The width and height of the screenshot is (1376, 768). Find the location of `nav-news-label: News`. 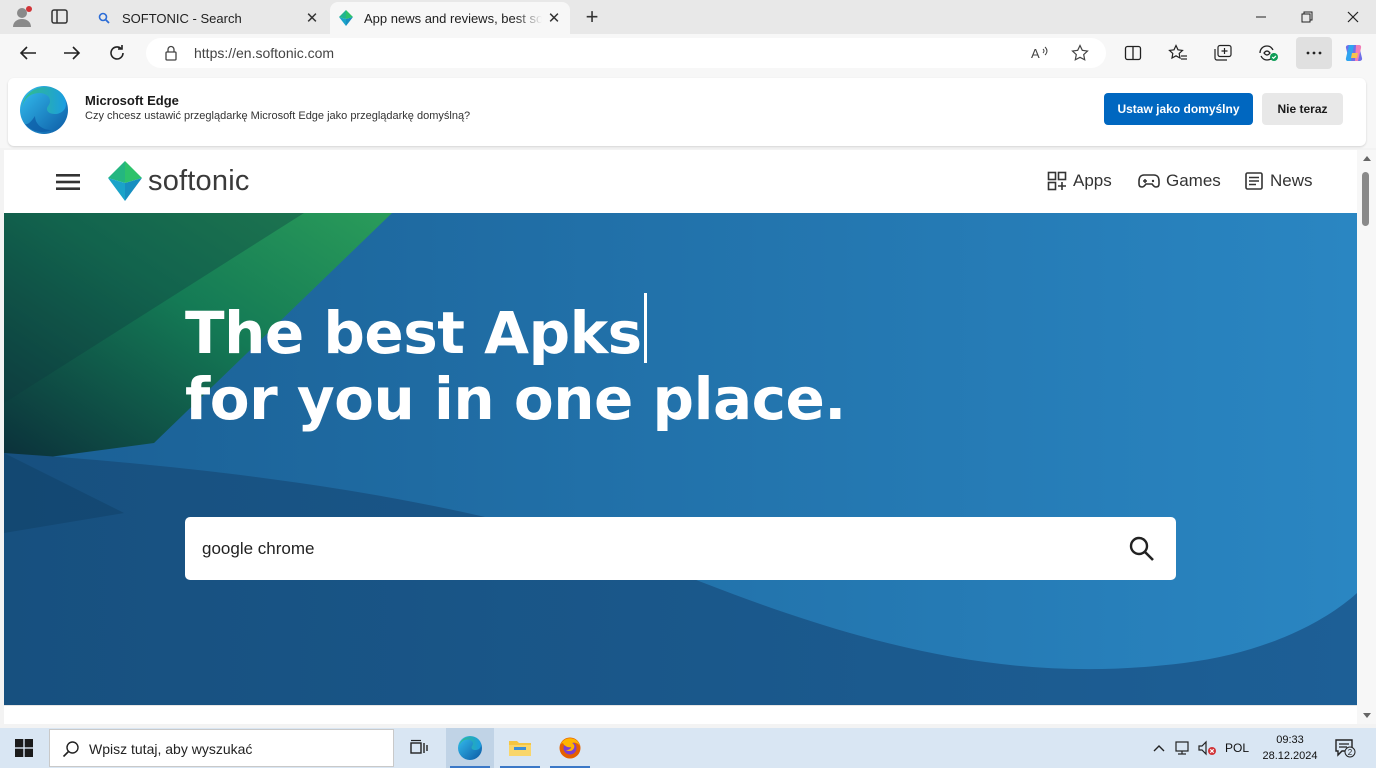

nav-news-label: News is located at coordinates (1291, 180).